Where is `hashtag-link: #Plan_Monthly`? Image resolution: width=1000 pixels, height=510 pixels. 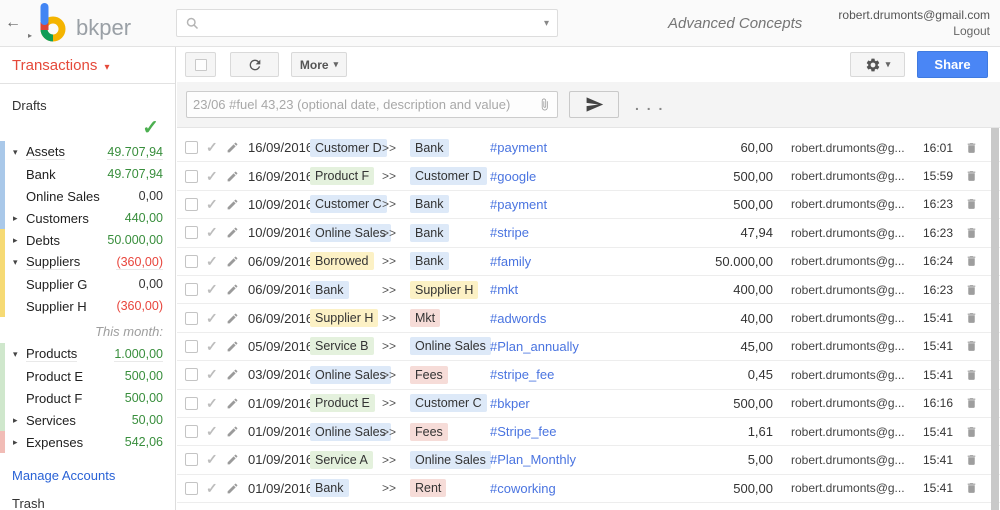 hashtag-link: #Plan_Monthly is located at coordinates (571, 459).